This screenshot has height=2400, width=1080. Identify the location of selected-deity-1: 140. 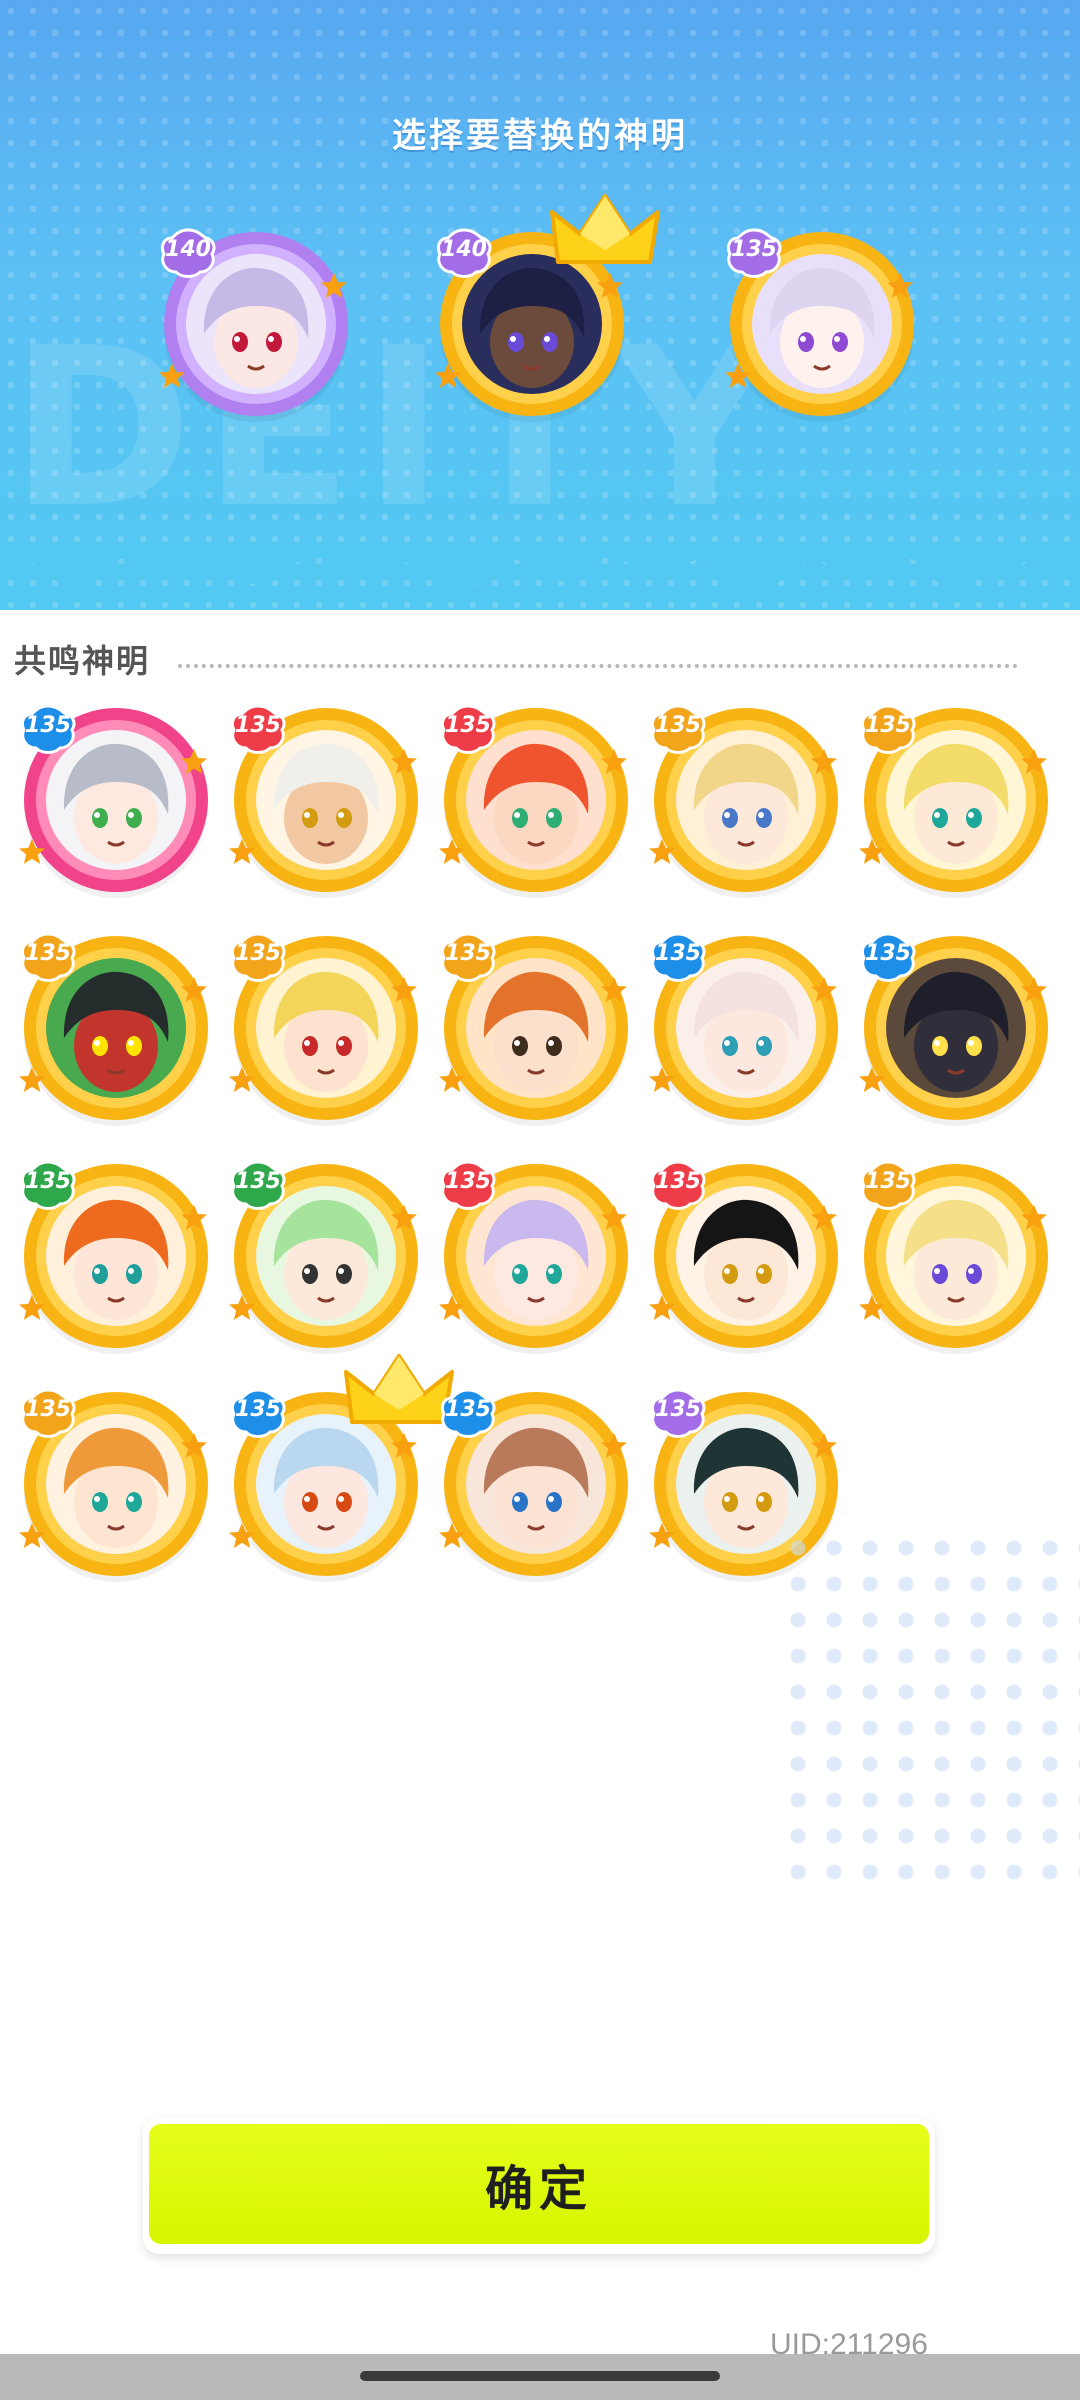
(259, 328).